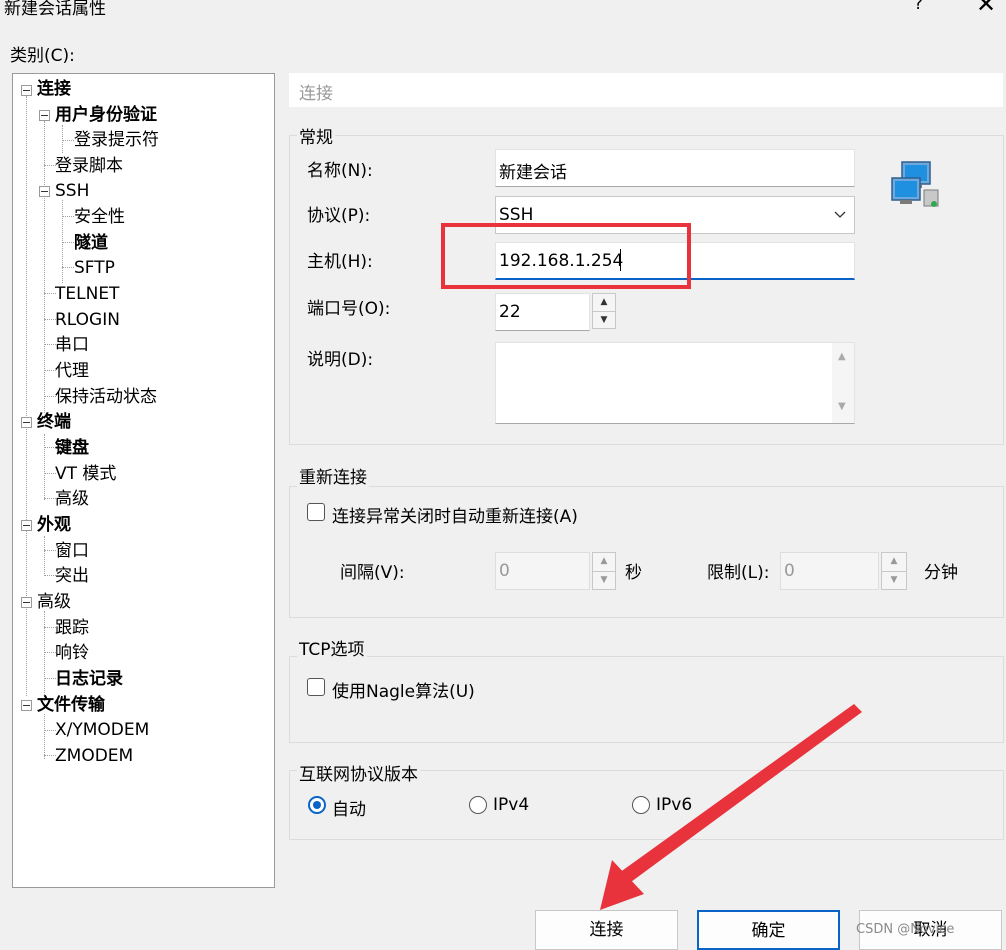 The image size is (1006, 950). I want to click on port-spinner: ▲ ▼, so click(604, 311).